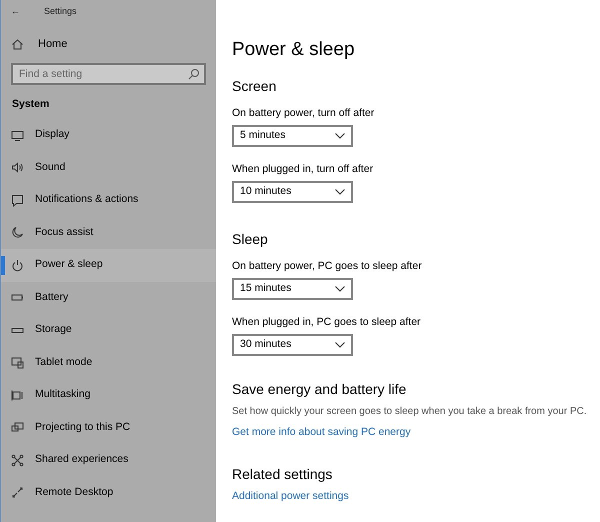 The image size is (600, 522). Describe the element at coordinates (108, 330) in the screenshot. I see `nav-item: Storage` at that location.